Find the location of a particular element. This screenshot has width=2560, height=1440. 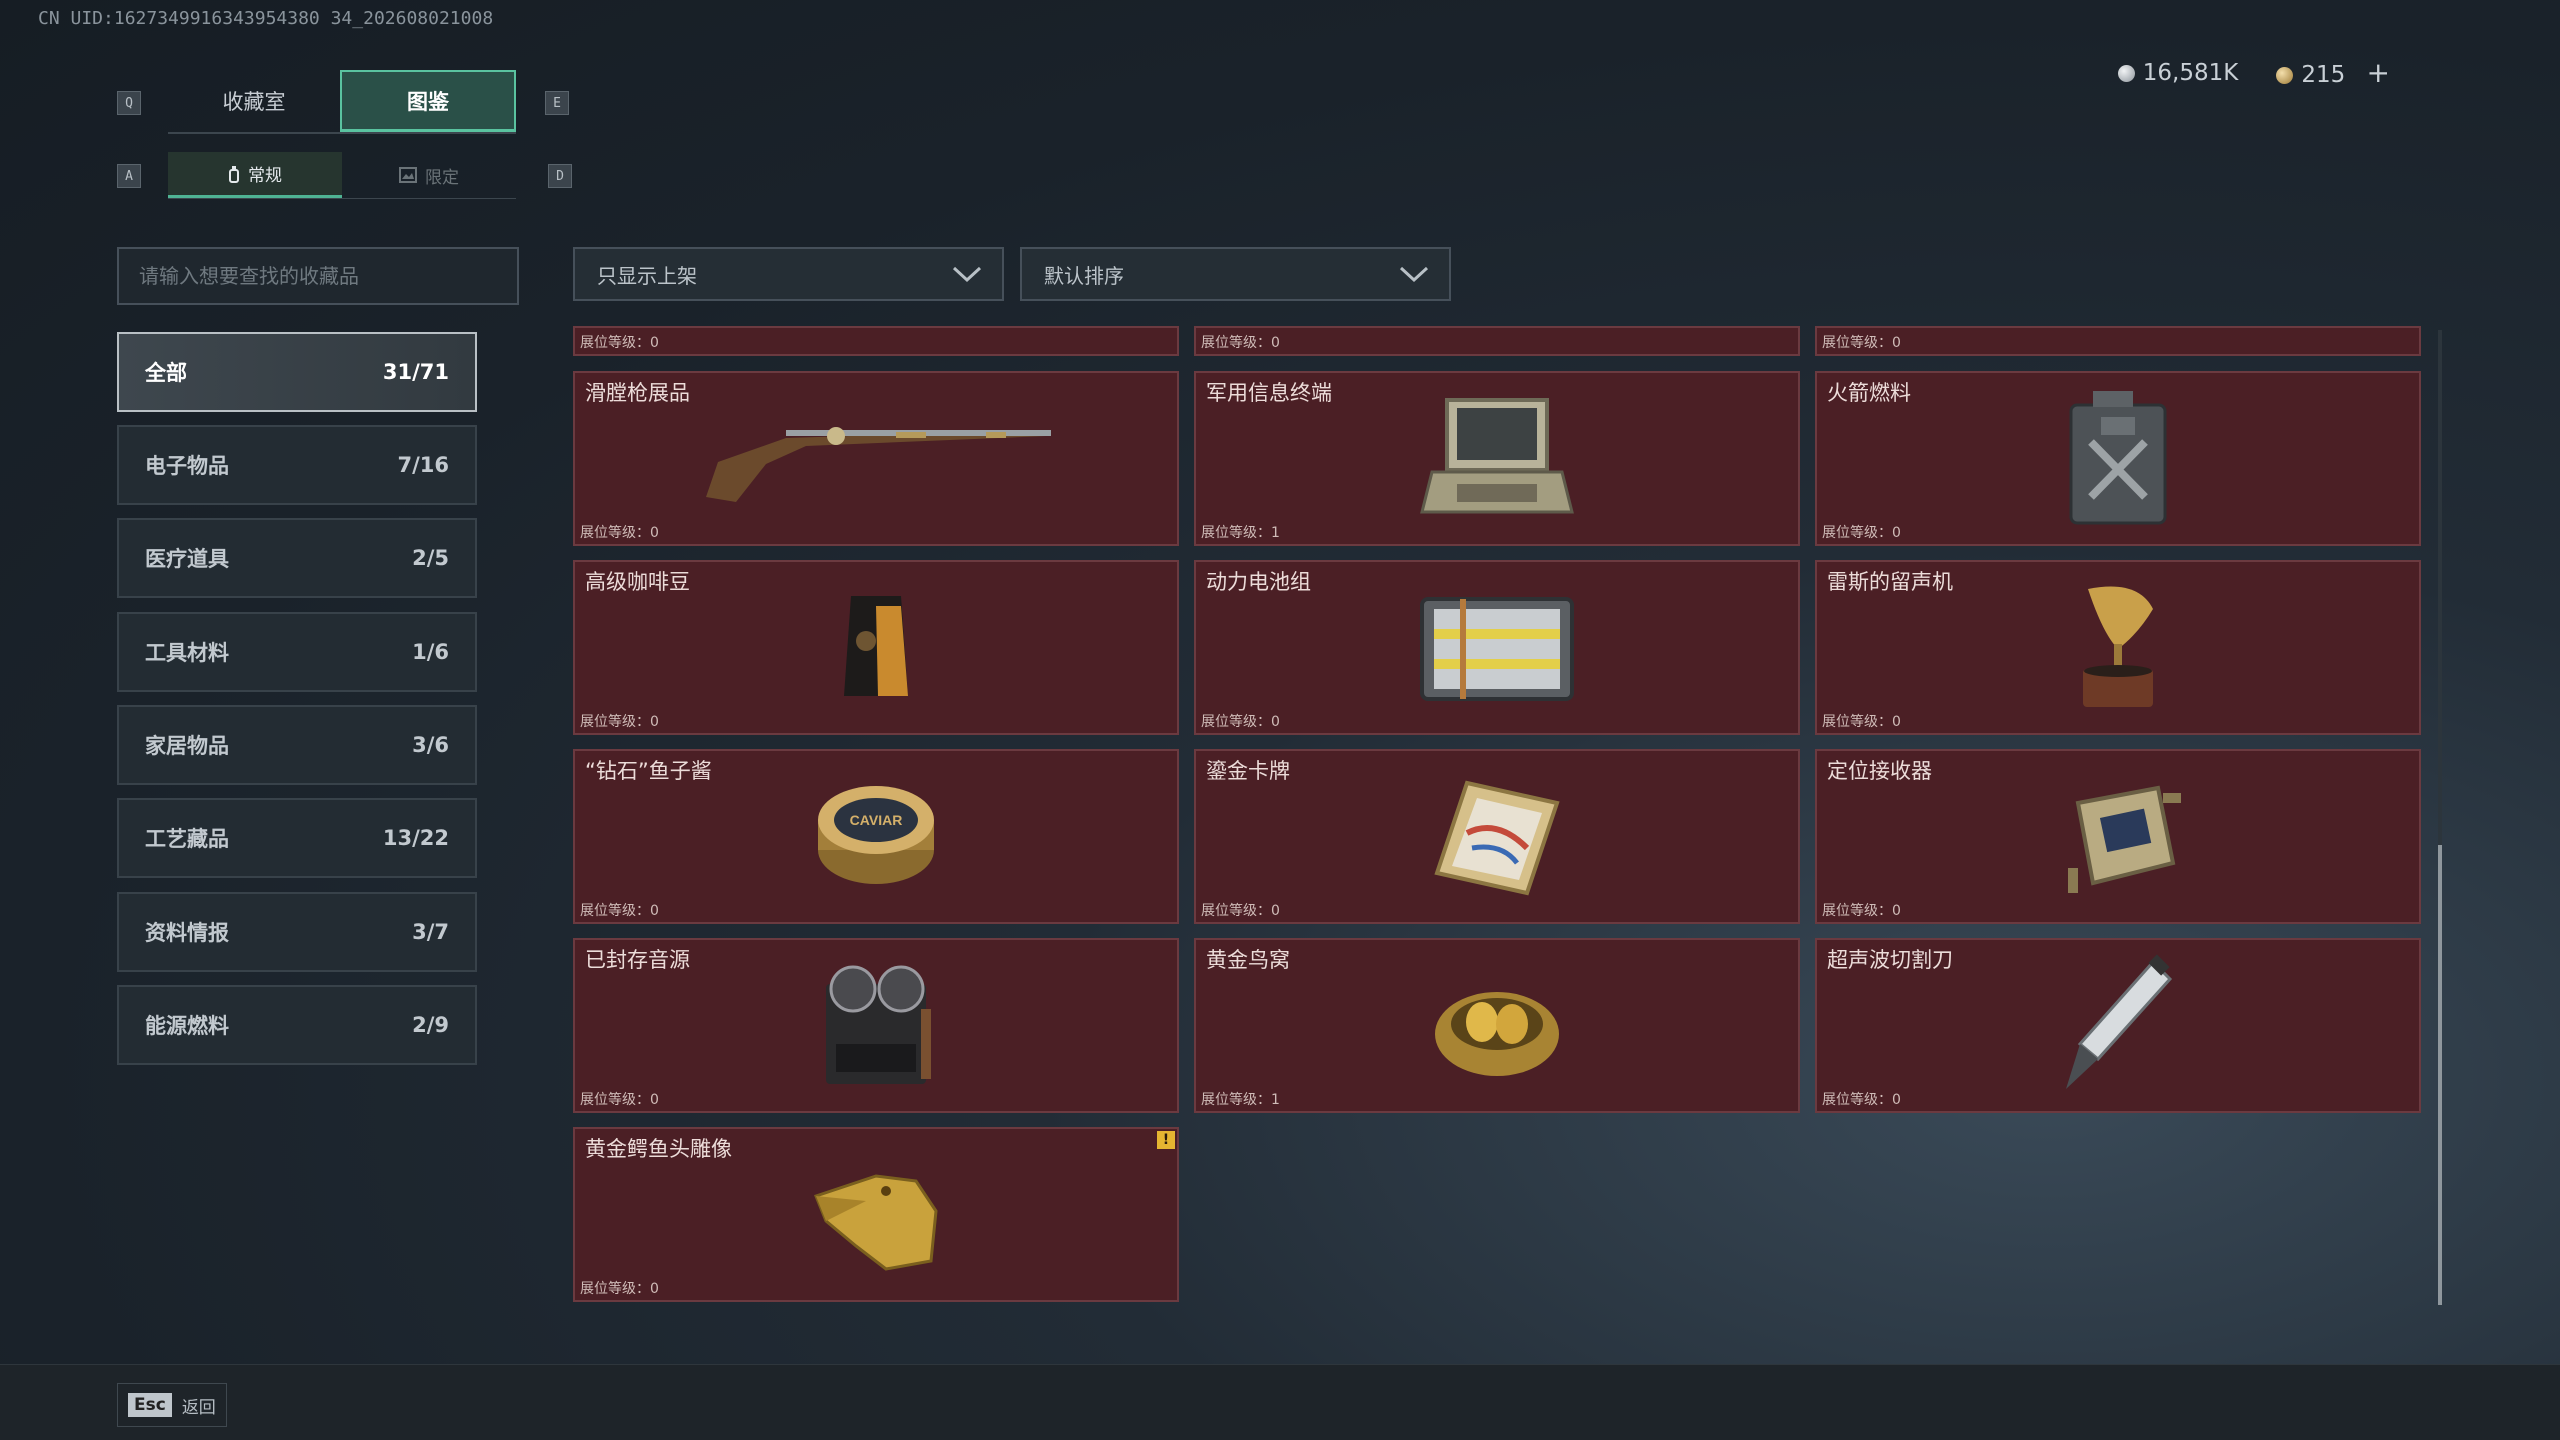

back-label: 返回 is located at coordinates (198, 1407).